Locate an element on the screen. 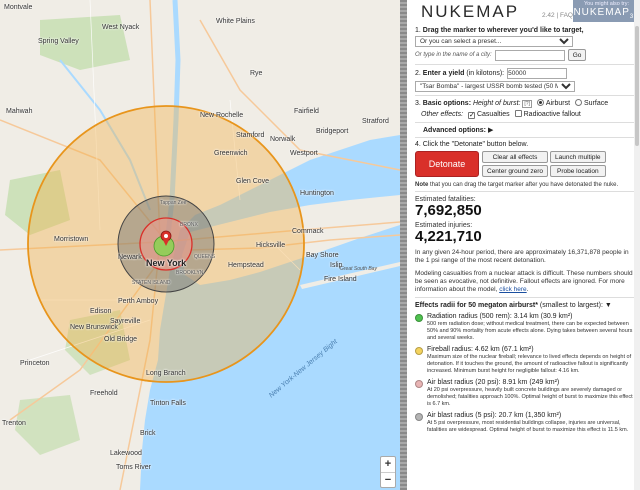  city-input is located at coordinates (529, 55).